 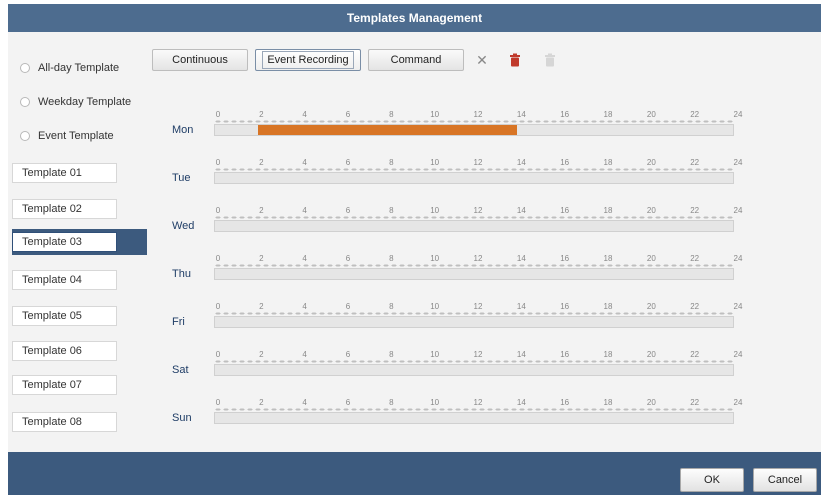 I want to click on schedule-bar-sat, so click(x=474, y=370).